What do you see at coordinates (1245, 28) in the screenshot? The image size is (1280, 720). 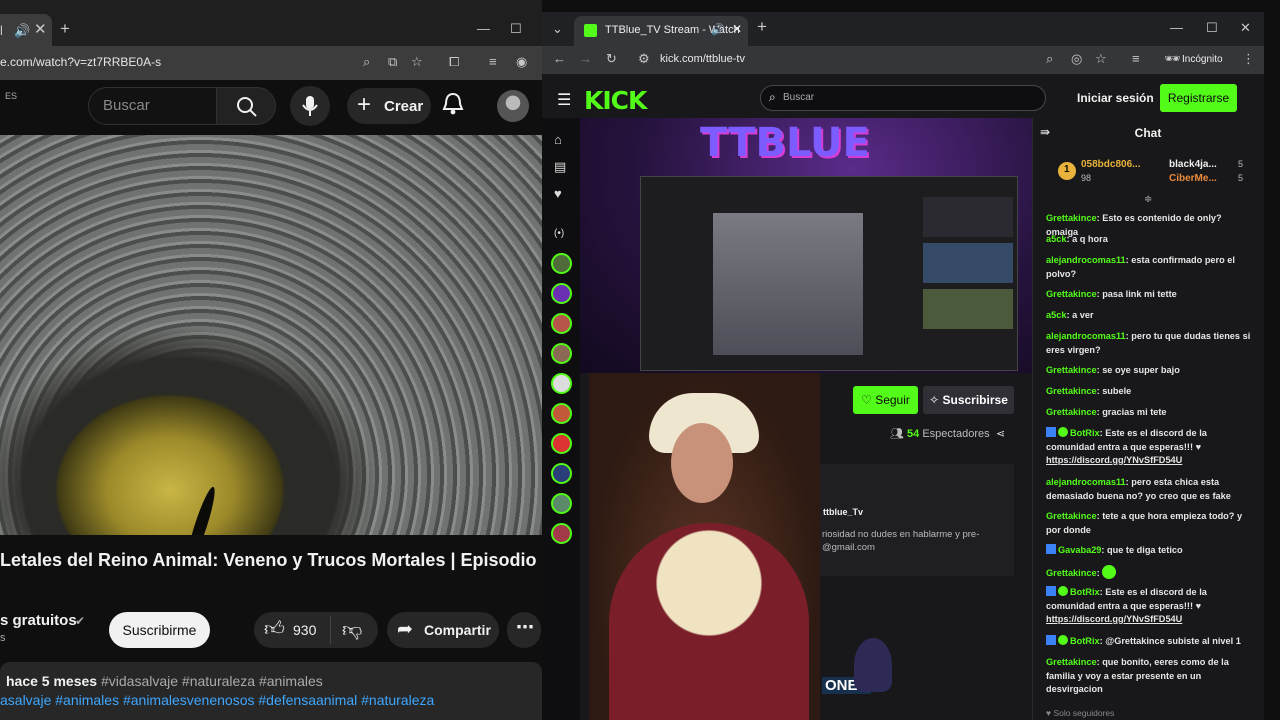 I see `window-close-icon: ✕` at bounding box center [1245, 28].